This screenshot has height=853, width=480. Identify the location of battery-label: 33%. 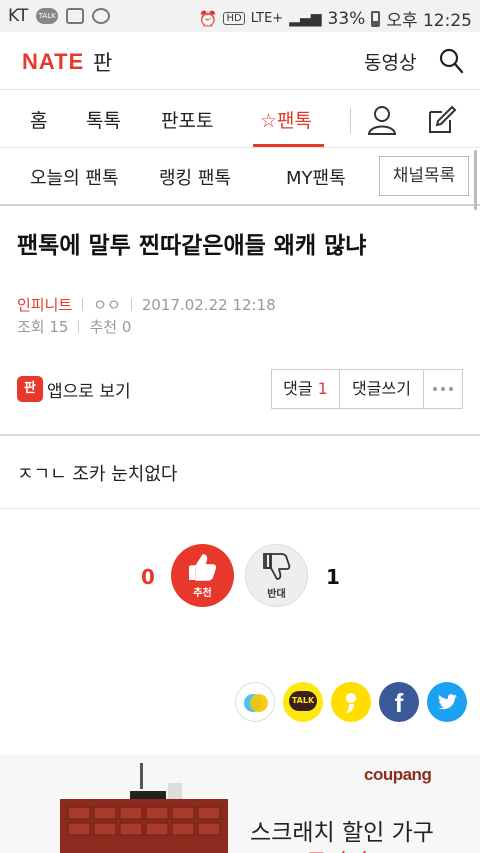
(346, 18).